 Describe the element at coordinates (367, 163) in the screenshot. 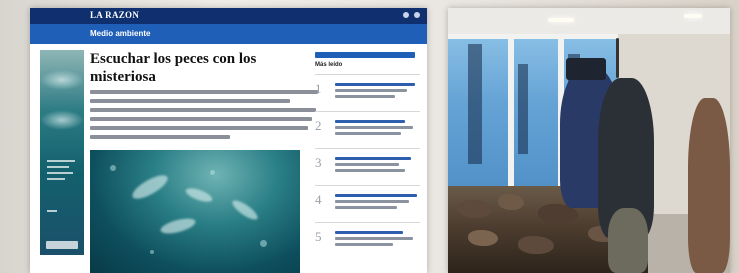

I see `ranking-item: 3` at that location.